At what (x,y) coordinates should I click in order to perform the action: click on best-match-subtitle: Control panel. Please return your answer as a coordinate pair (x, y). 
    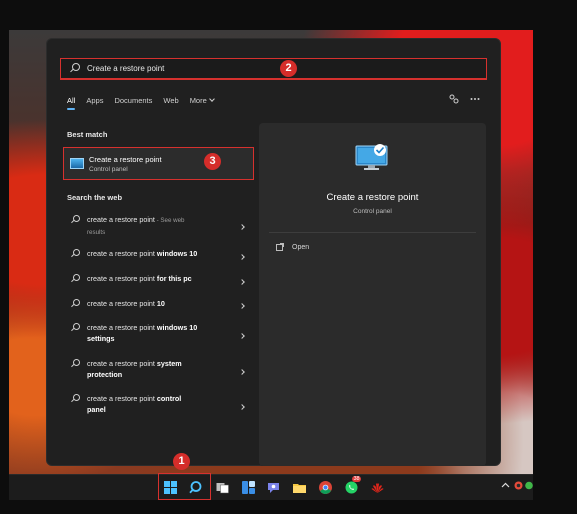
    Looking at the image, I should click on (108, 169).